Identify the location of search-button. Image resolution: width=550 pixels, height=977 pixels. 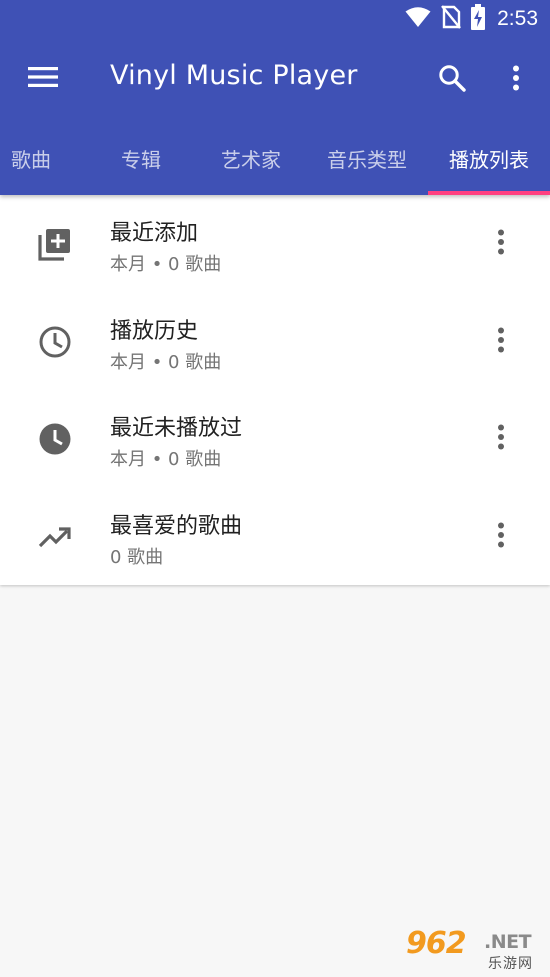
(452, 80).